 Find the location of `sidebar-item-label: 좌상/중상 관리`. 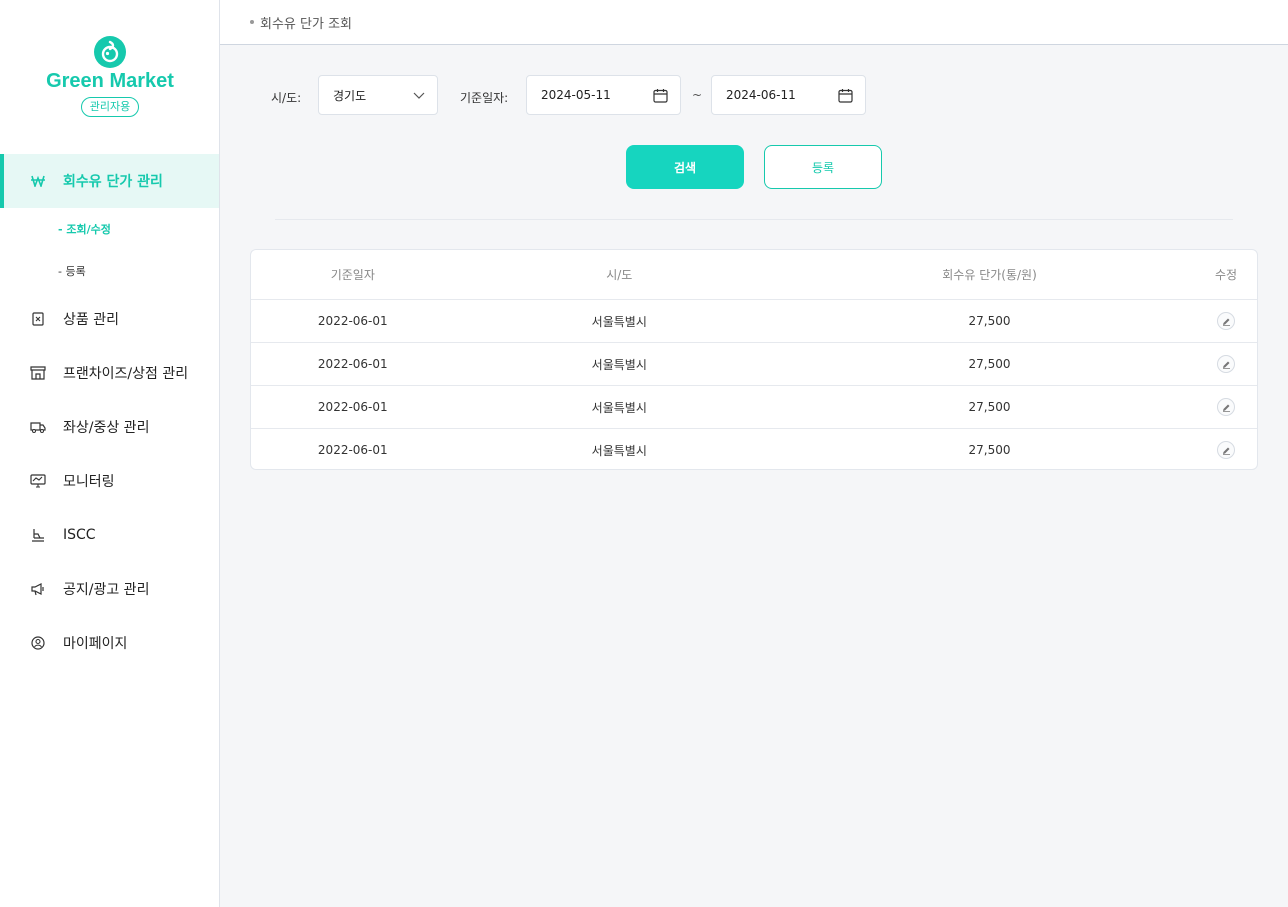

sidebar-item-label: 좌상/중상 관리 is located at coordinates (106, 428).